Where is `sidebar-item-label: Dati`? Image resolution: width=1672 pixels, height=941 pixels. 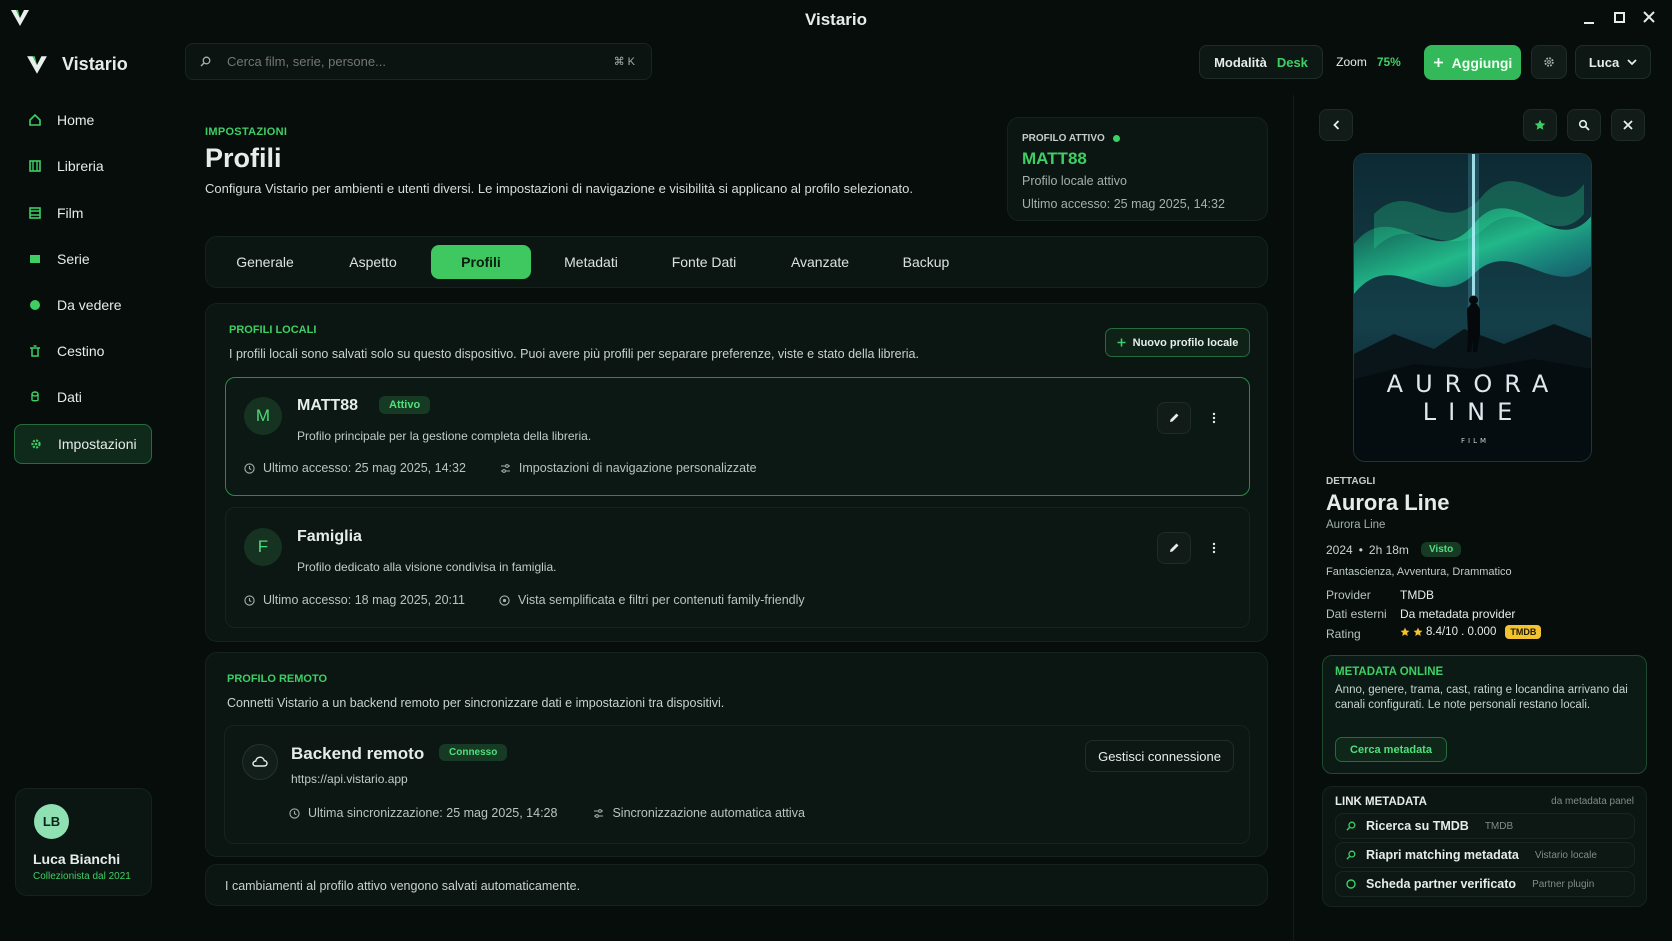 sidebar-item-label: Dati is located at coordinates (69, 397).